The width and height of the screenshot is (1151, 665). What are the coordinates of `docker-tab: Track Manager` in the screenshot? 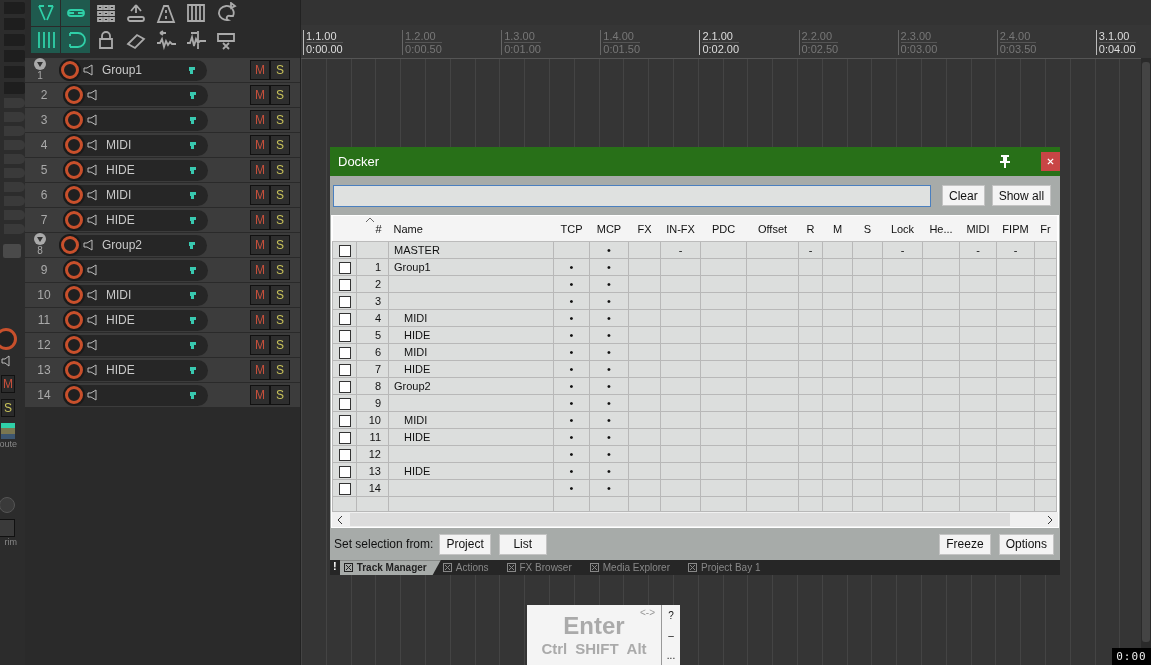 It's located at (390, 567).